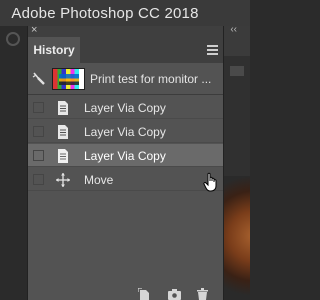  I want to click on tab-history-label: History, so click(54, 50).